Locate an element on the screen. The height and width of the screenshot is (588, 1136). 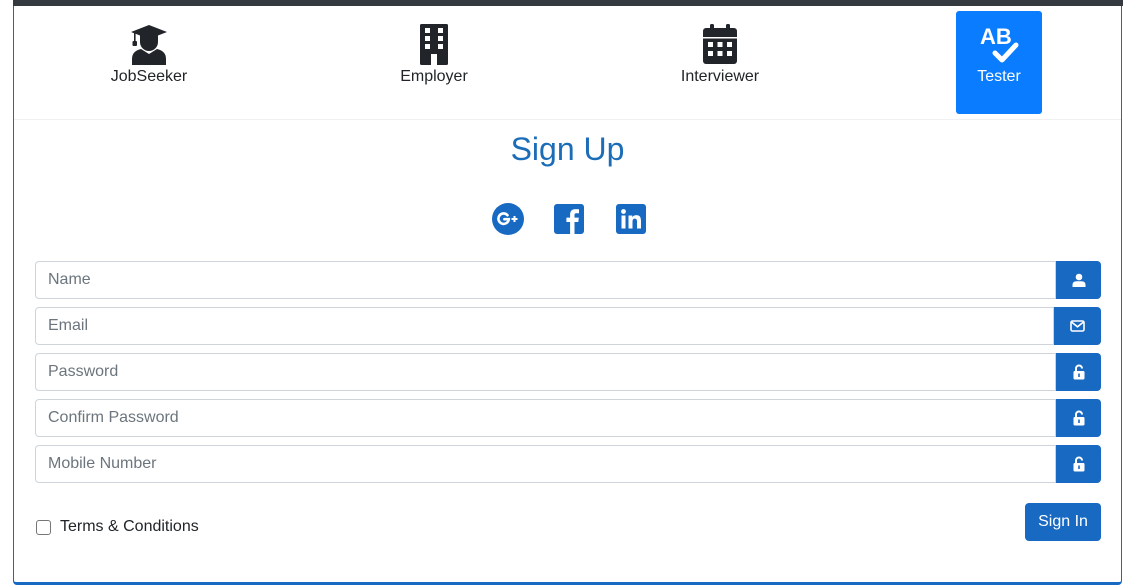
sign-in-button: Sign In is located at coordinates (1063, 522).